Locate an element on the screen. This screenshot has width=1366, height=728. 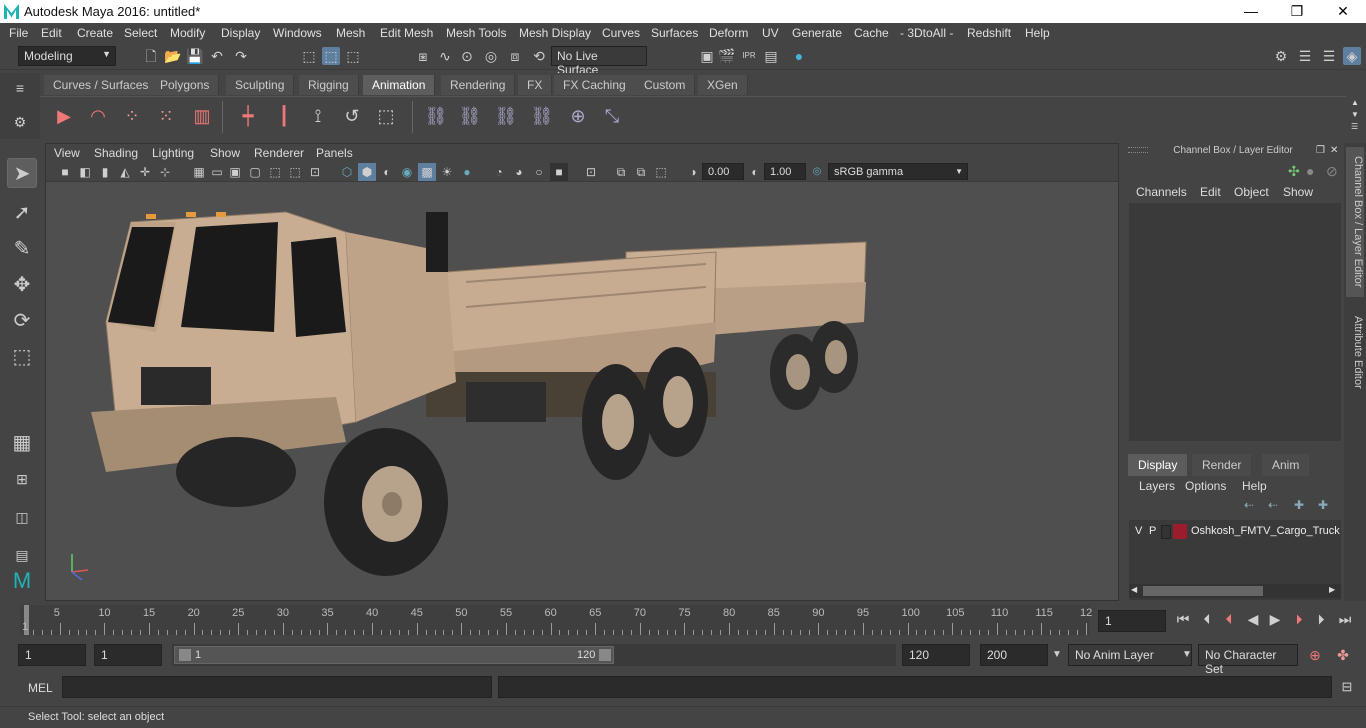
scroll-down-icon: ▼ is located at coordinates (1355, 114).